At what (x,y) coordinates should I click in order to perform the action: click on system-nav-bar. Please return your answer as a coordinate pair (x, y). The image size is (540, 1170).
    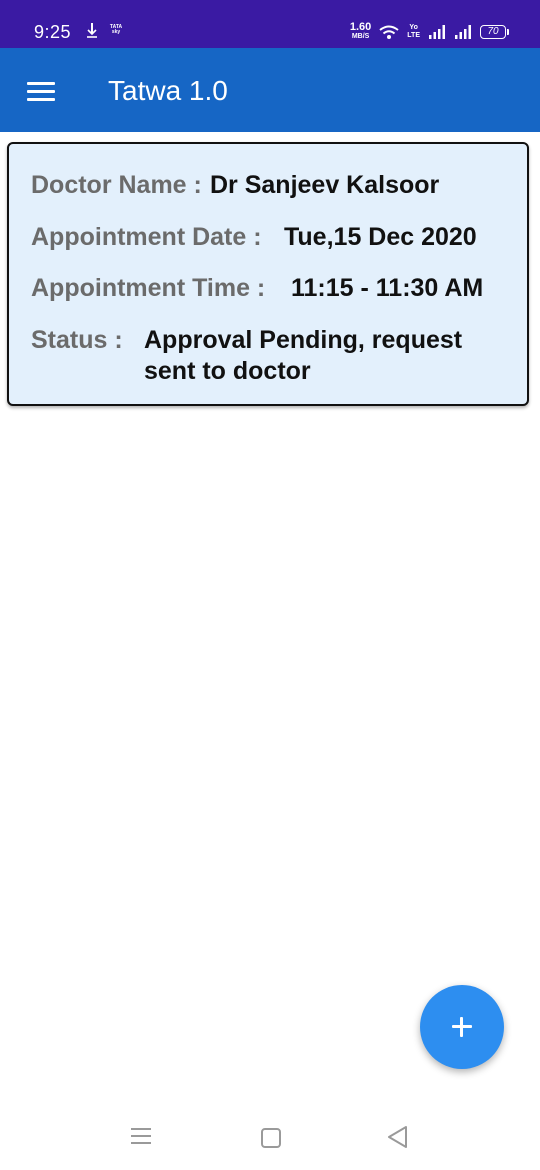
    Looking at the image, I should click on (270, 1135).